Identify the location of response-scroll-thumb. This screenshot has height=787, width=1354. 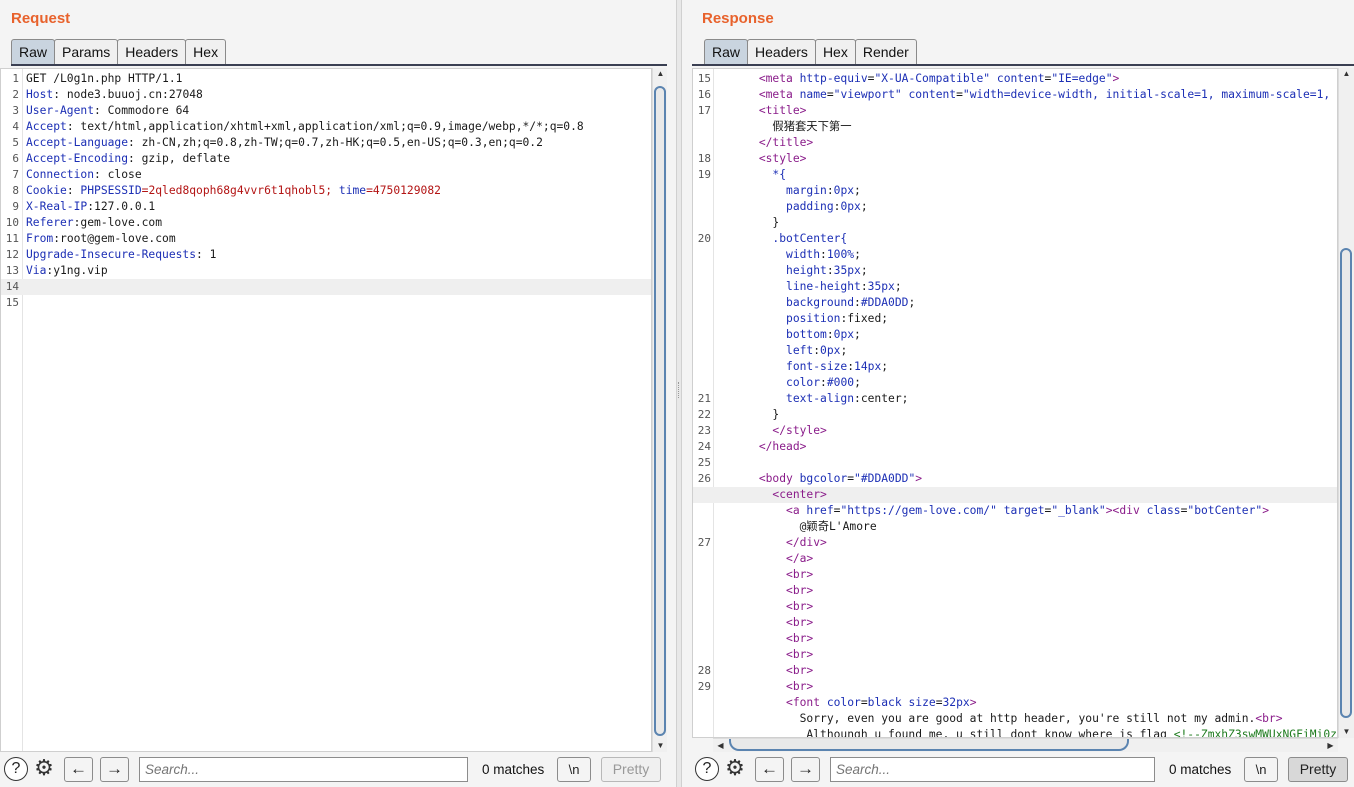
(1346, 483).